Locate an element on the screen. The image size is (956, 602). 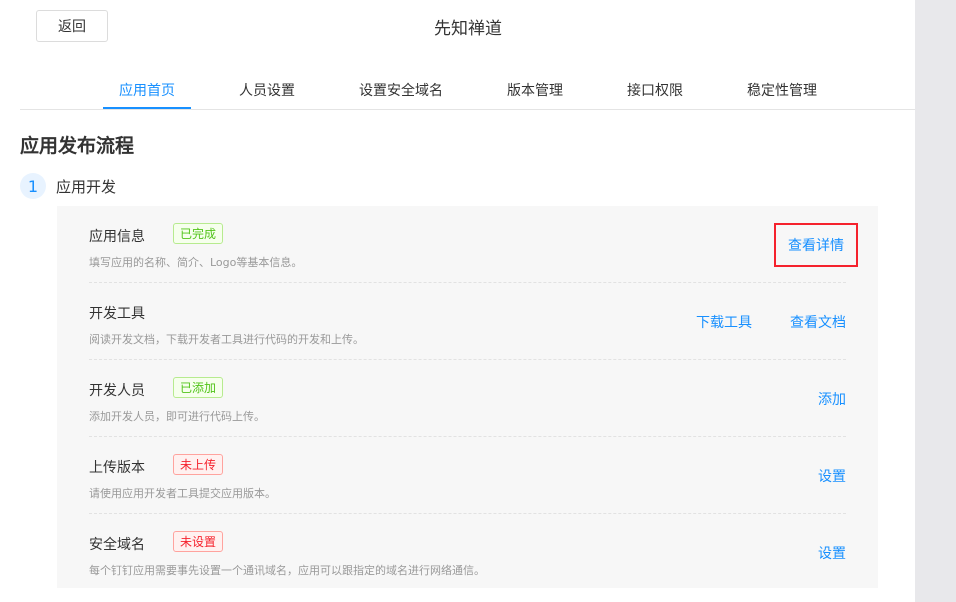
step-label: 应用开发 is located at coordinates (86, 186).